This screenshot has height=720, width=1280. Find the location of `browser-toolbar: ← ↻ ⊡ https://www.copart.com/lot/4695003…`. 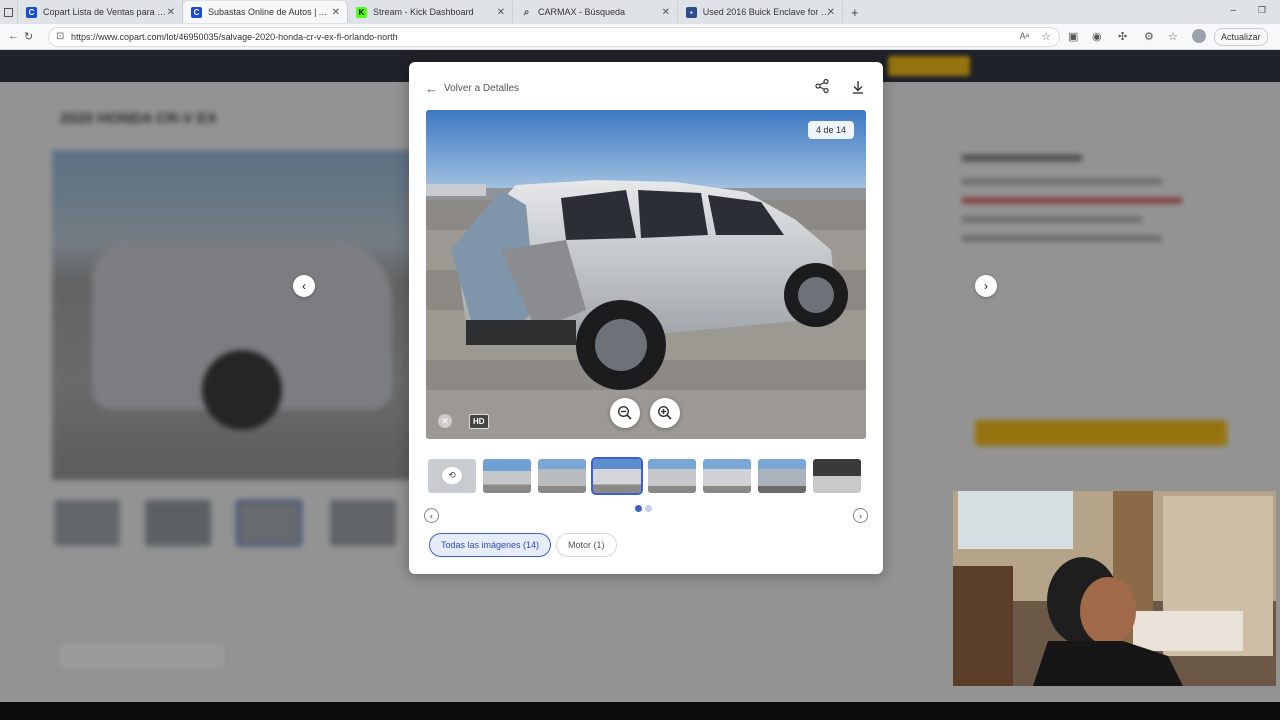

browser-toolbar: ← ↻ ⊡ https://www.copart.com/lot/4695003… is located at coordinates (640, 37).